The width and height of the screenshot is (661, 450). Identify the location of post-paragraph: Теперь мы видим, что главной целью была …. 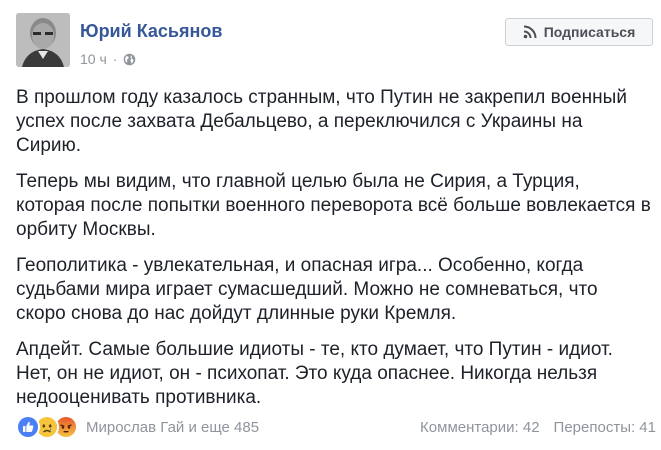
(333, 205).